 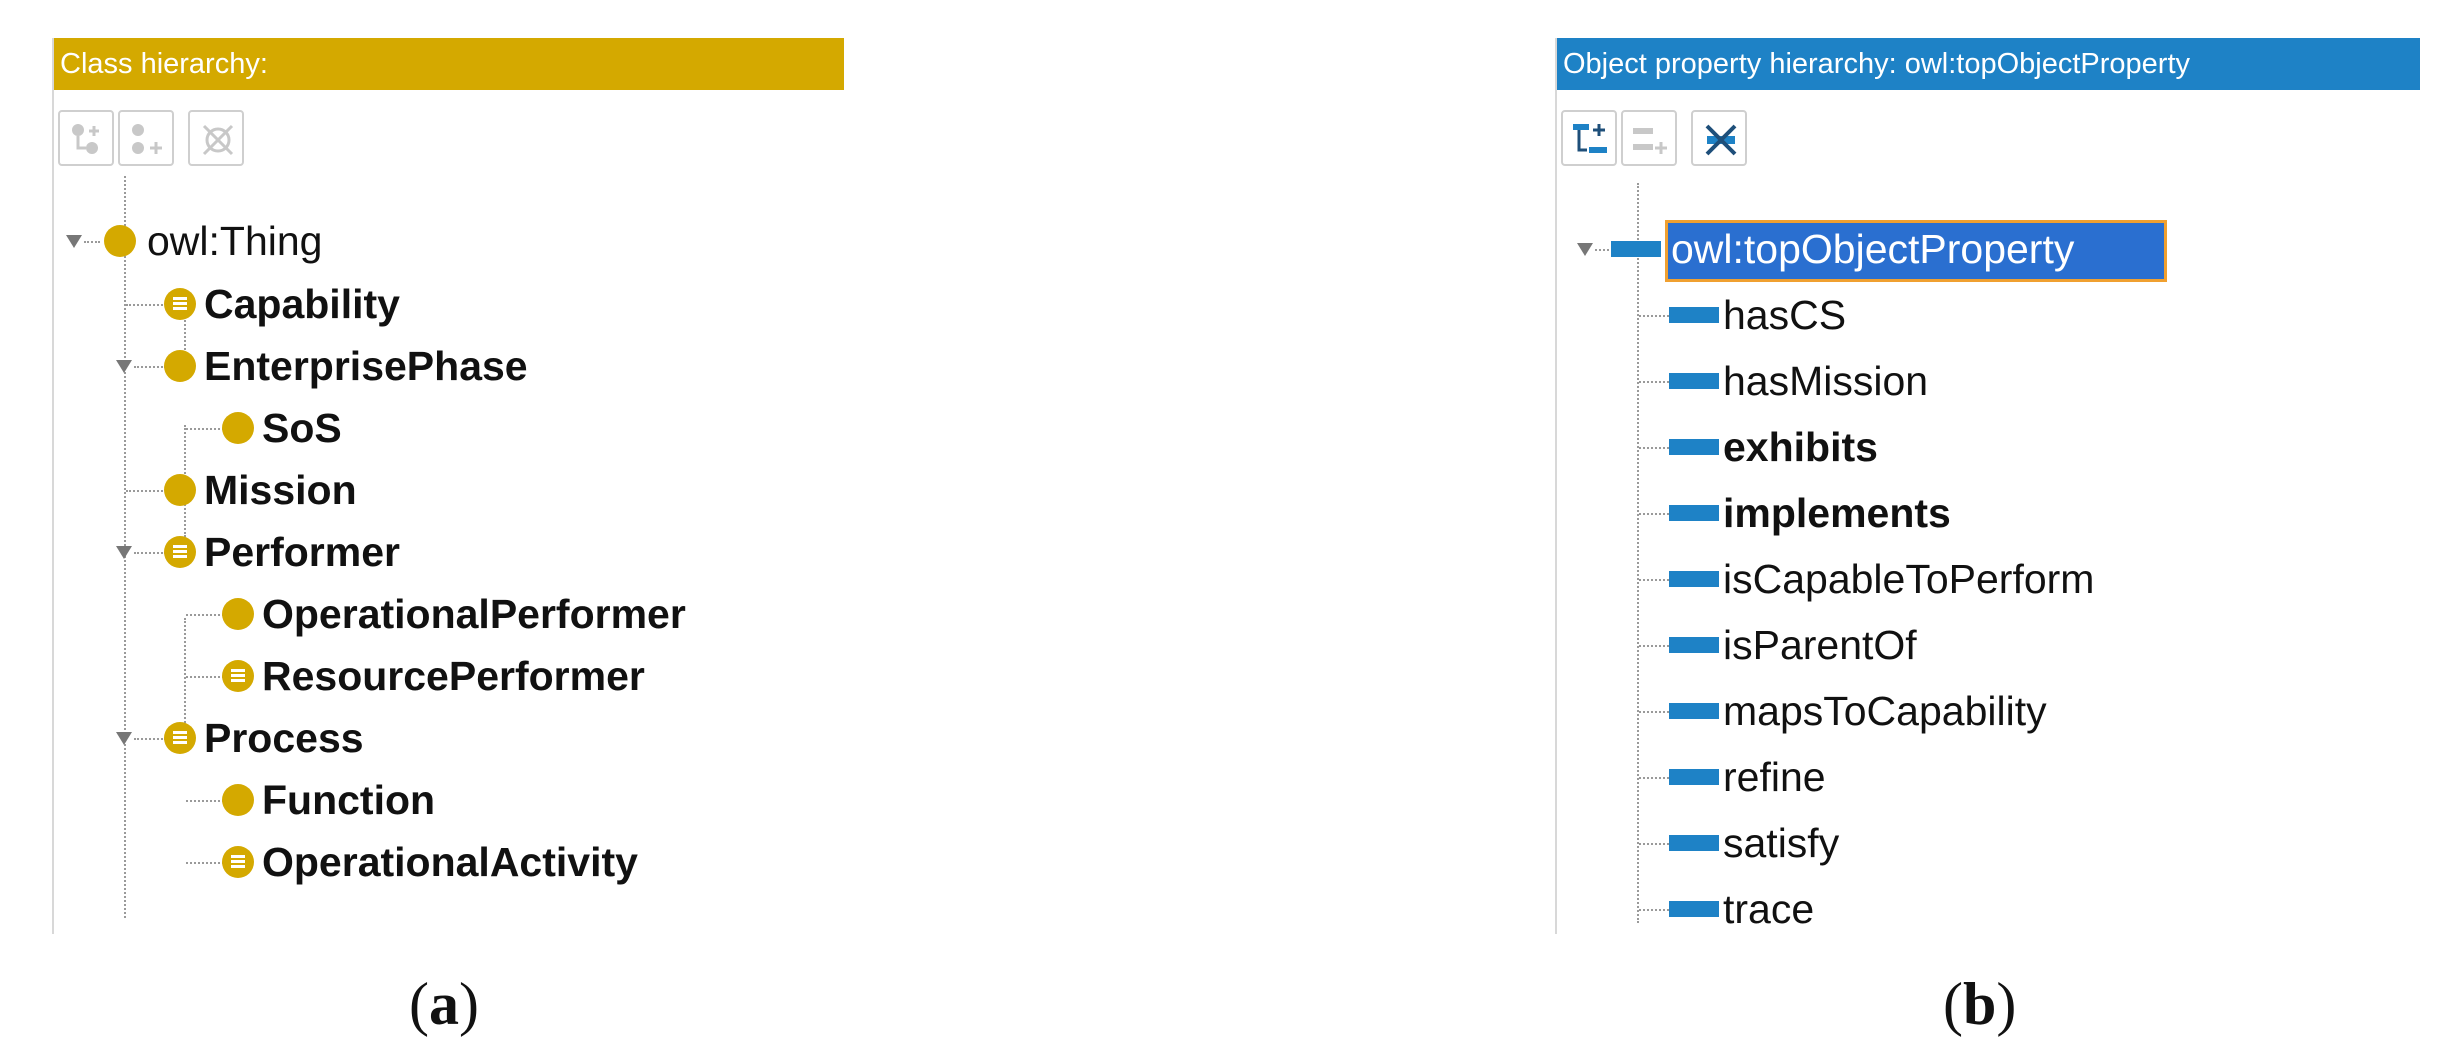 I want to click on tree-node-label: isParentOf, so click(x=1820, y=645).